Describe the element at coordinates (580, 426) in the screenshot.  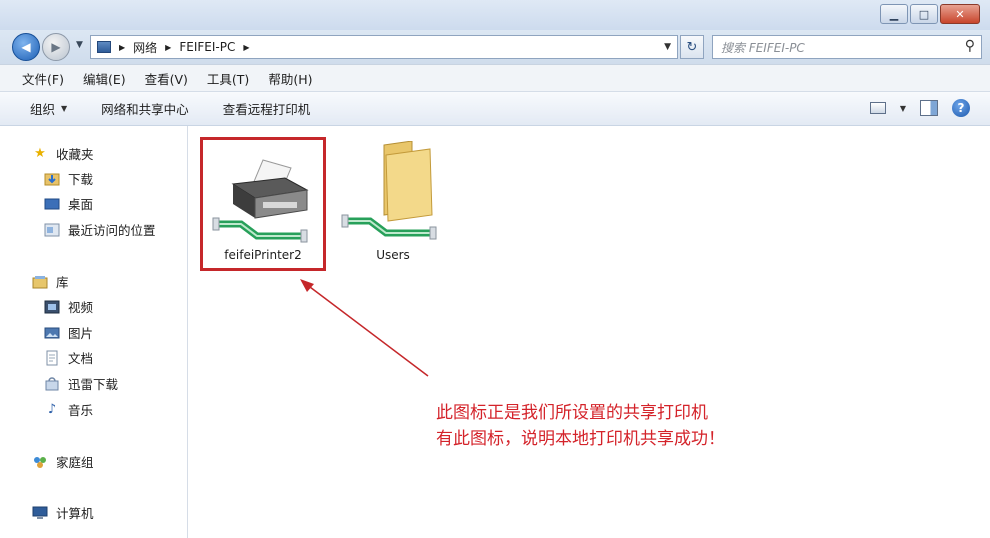
I see `annotation-text: 此图标正是我们所设置的共享打印机 有此图标，说明本地打印机共享成功！` at that location.